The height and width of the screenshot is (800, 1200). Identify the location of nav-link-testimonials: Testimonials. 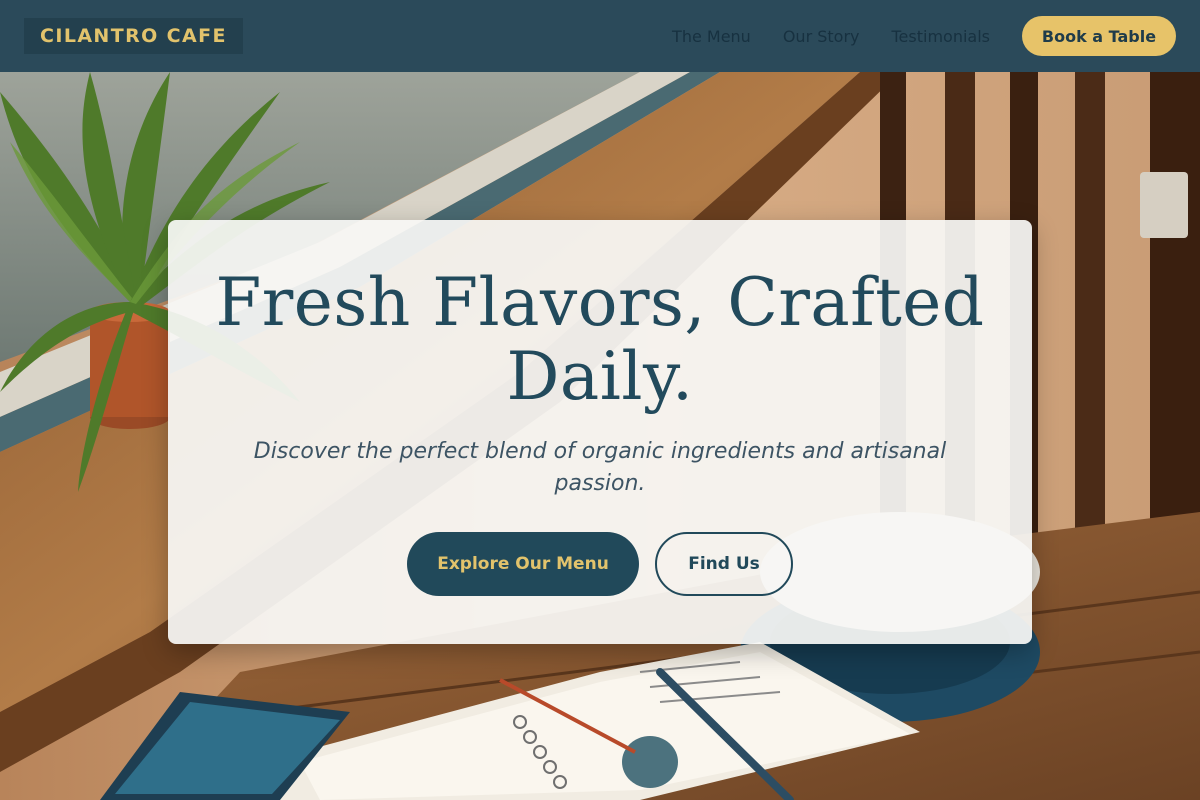
(941, 36).